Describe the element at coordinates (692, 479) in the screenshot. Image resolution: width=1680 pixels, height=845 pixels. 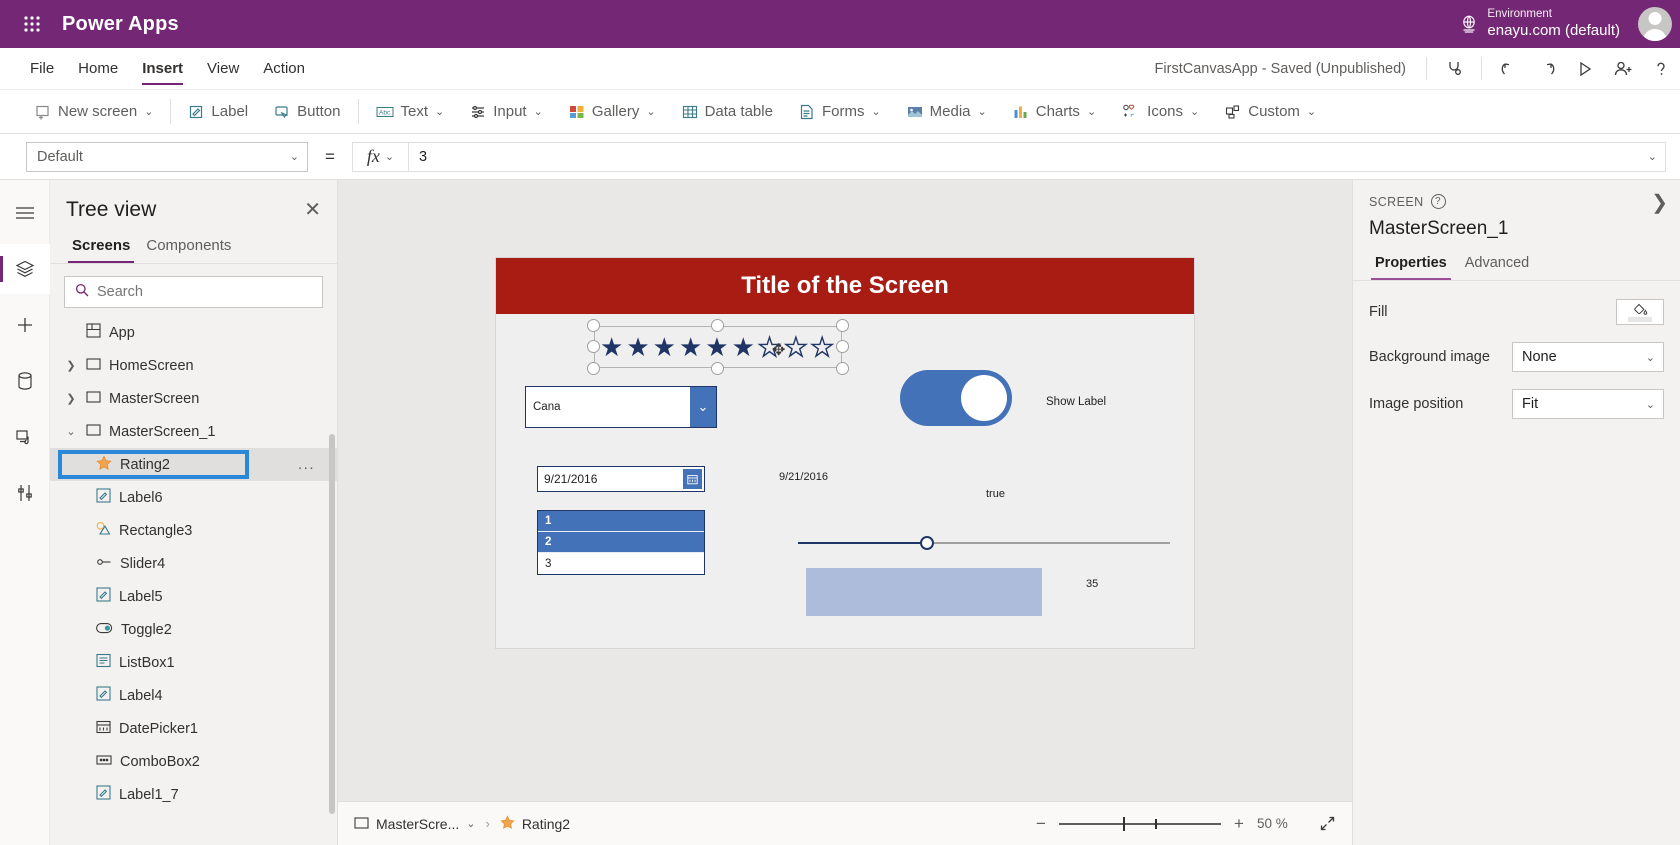
I see `calendar-icon` at that location.